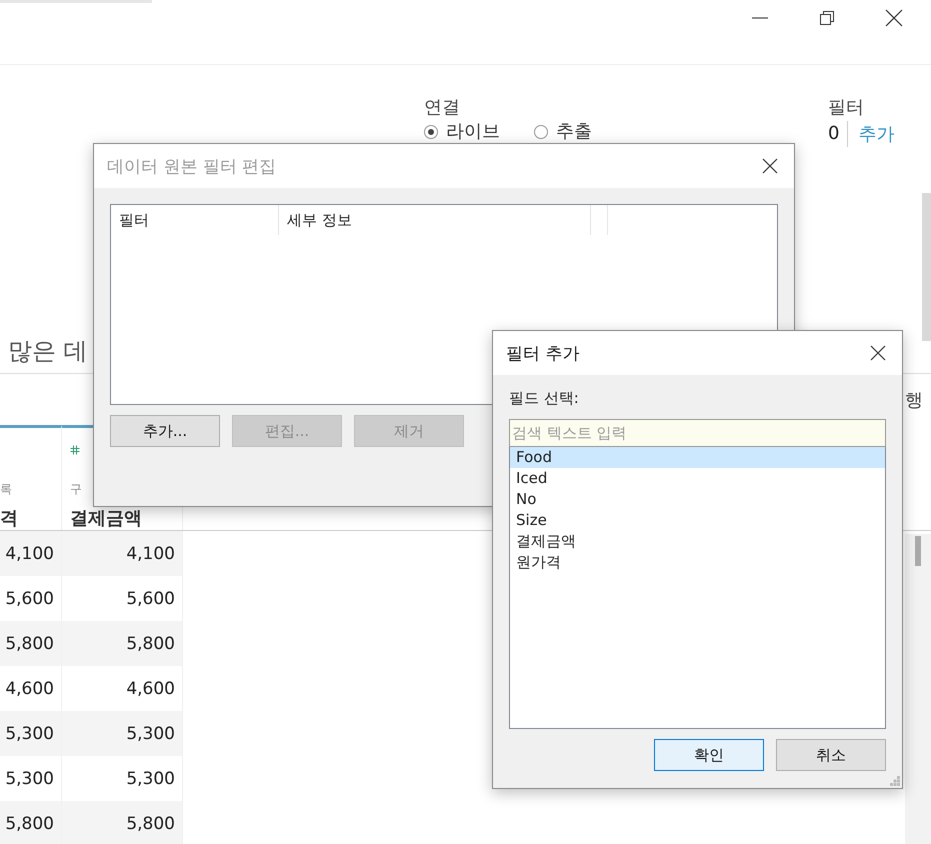 Image resolution: width=931 pixels, height=844 pixels. What do you see at coordinates (9, 519) in the screenshot?
I see `column-name: 격` at bounding box center [9, 519].